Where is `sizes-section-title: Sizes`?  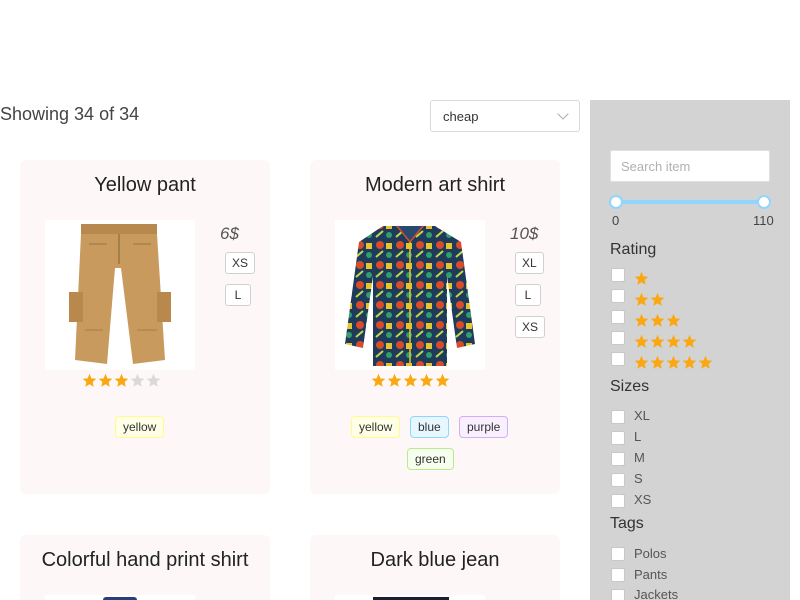 sizes-section-title: Sizes is located at coordinates (630, 386).